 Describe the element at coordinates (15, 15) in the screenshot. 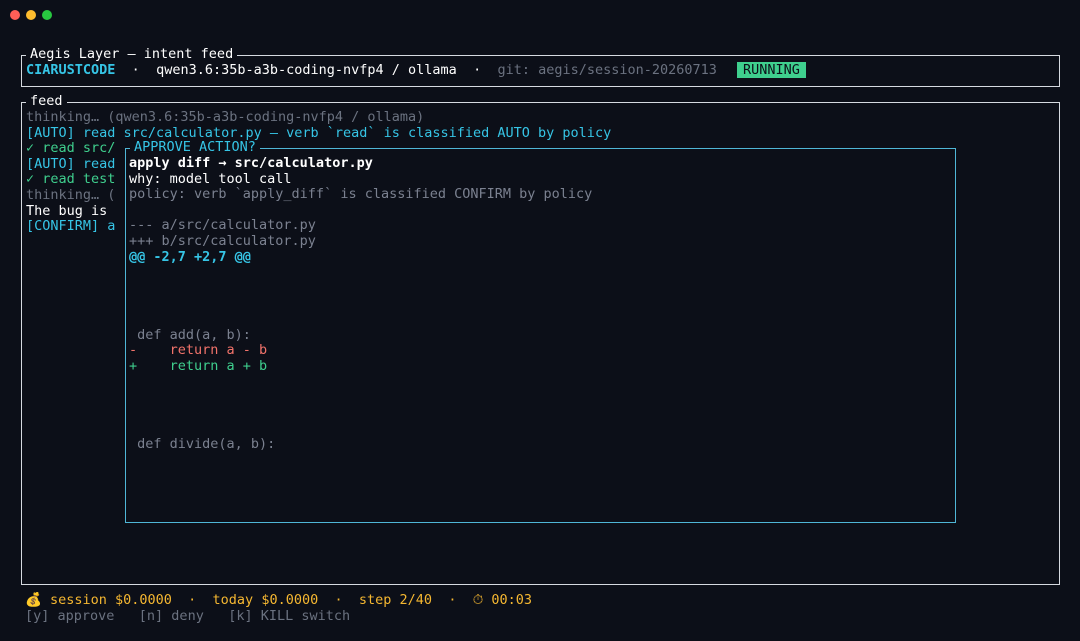

I see `close-window-icon` at that location.